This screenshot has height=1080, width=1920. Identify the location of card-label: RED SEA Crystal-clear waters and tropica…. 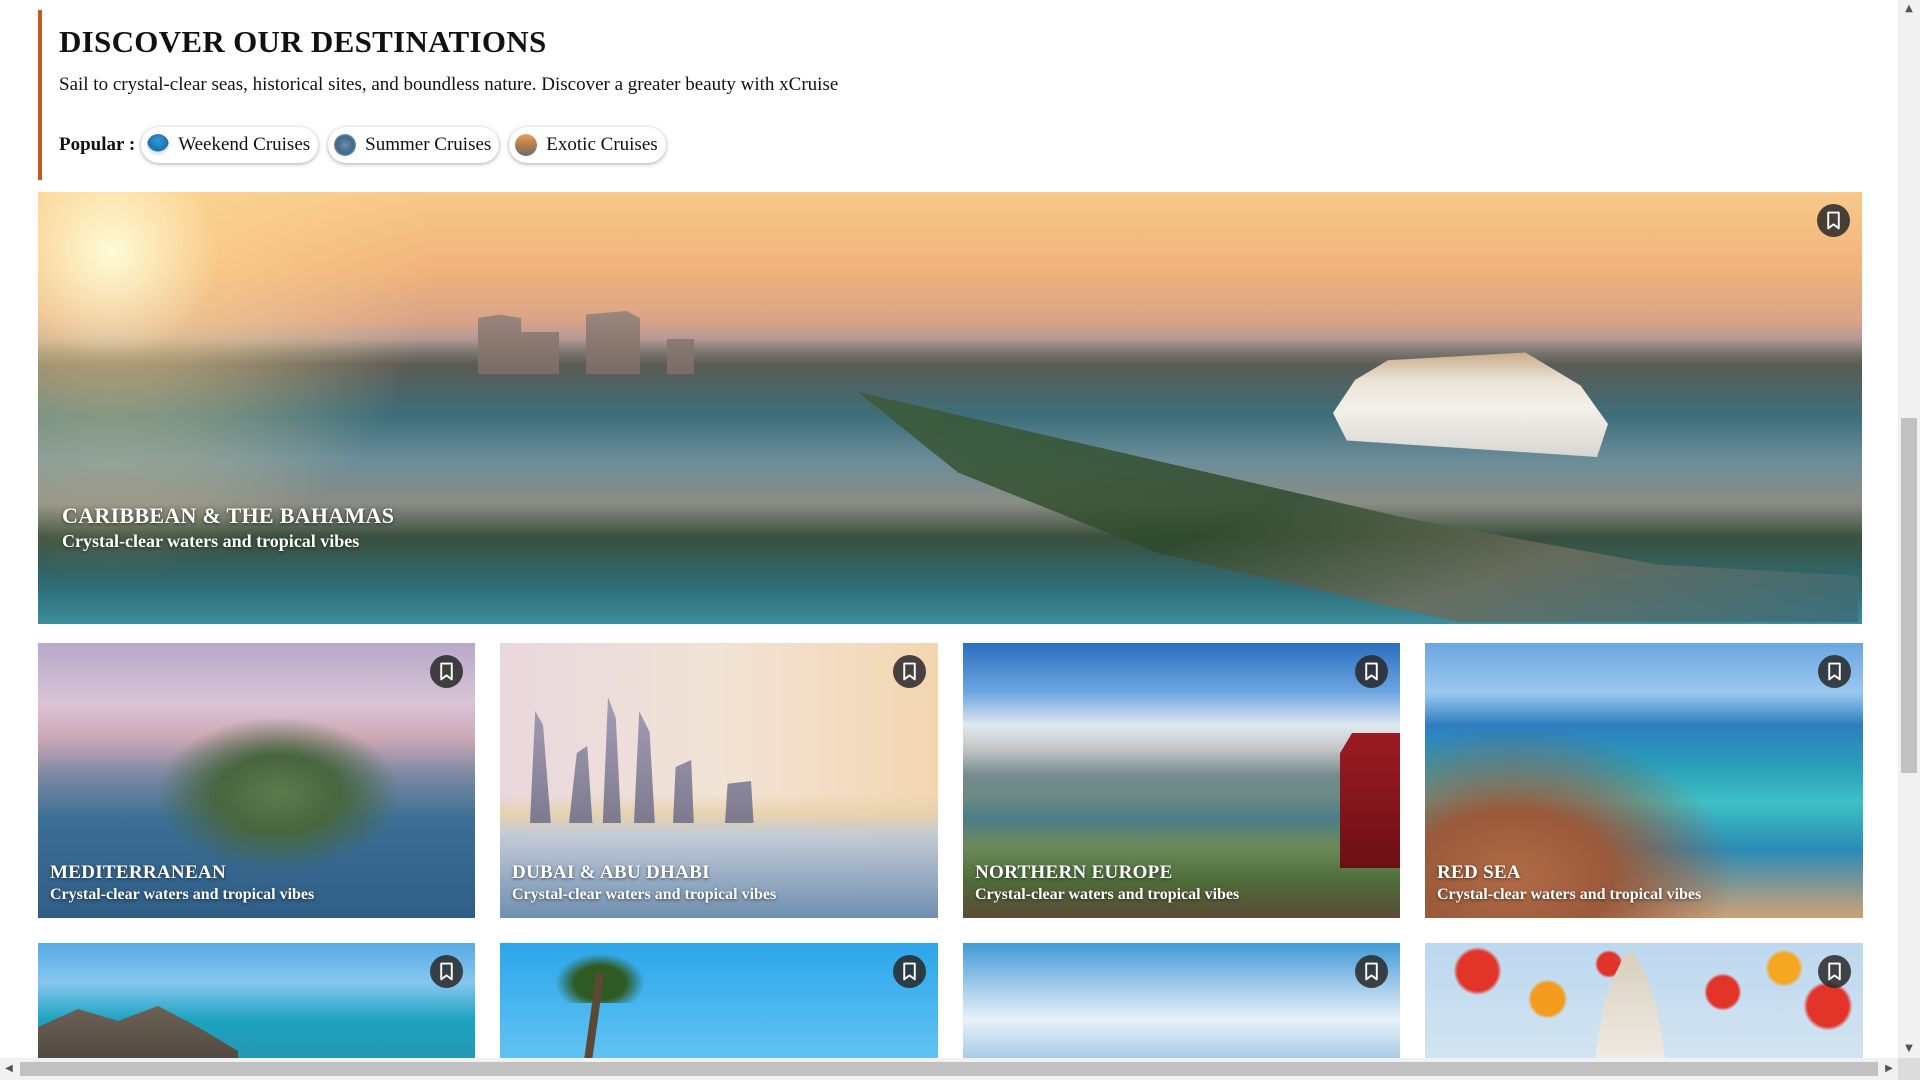
(1569, 883).